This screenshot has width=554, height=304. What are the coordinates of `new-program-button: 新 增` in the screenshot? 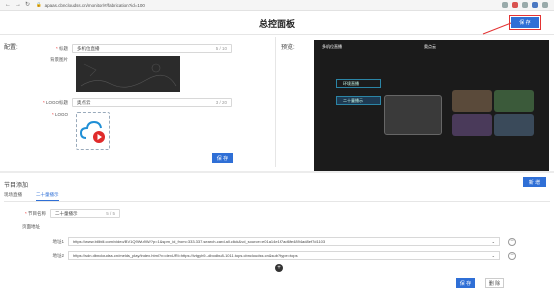 It's located at (534, 182).